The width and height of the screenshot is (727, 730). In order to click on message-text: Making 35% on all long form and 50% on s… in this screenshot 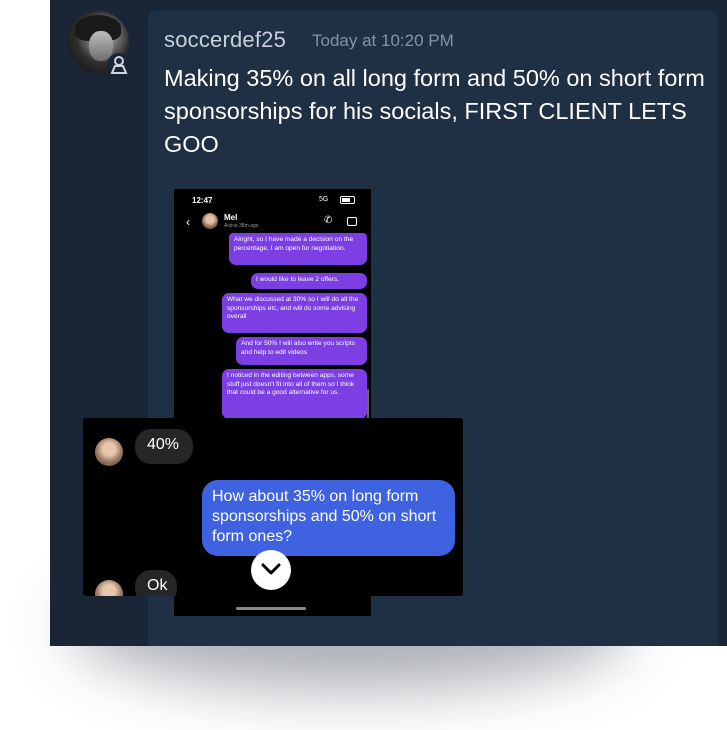, I will do `click(434, 111)`.